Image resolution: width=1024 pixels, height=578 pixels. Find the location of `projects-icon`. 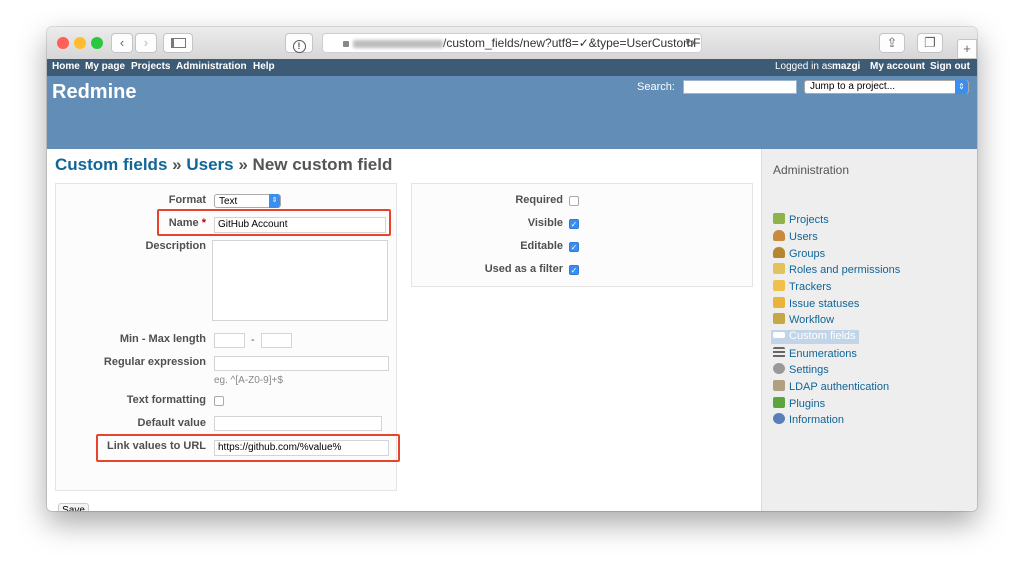

projects-icon is located at coordinates (779, 218).